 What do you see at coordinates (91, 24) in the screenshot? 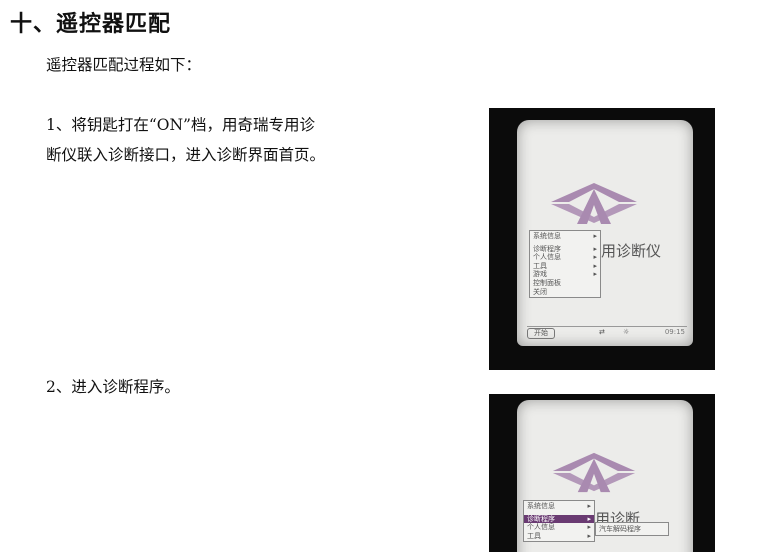
I see `section-heading: 十、遥控器匹配` at bounding box center [91, 24].